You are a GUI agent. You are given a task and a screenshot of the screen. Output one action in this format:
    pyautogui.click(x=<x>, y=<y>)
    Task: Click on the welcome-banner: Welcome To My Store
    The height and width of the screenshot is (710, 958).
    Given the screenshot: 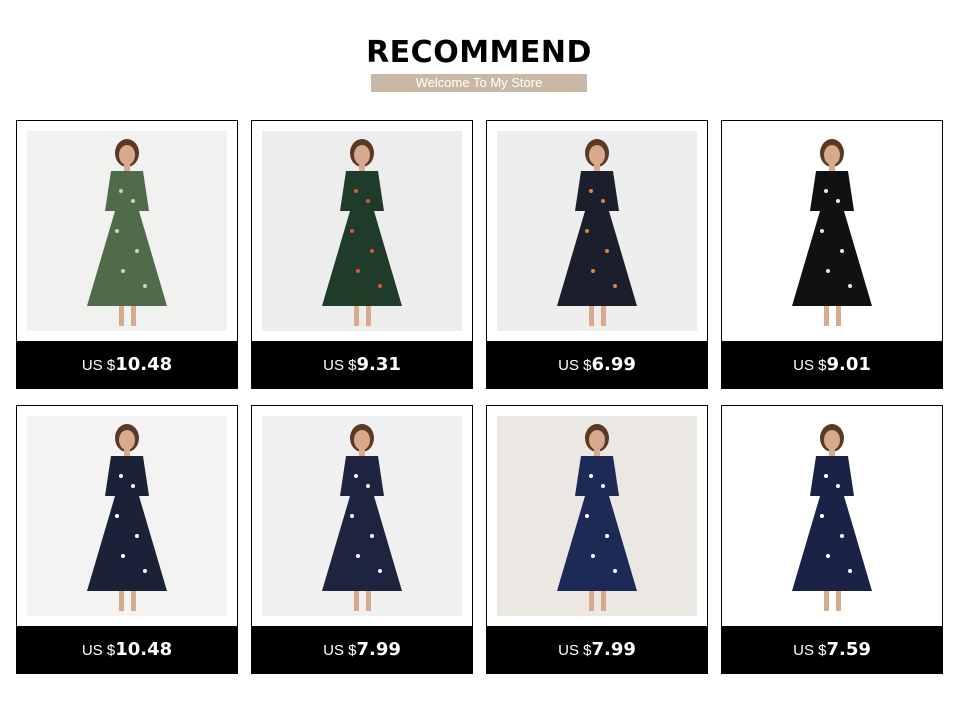 What is the action you would take?
    pyautogui.click(x=479, y=83)
    